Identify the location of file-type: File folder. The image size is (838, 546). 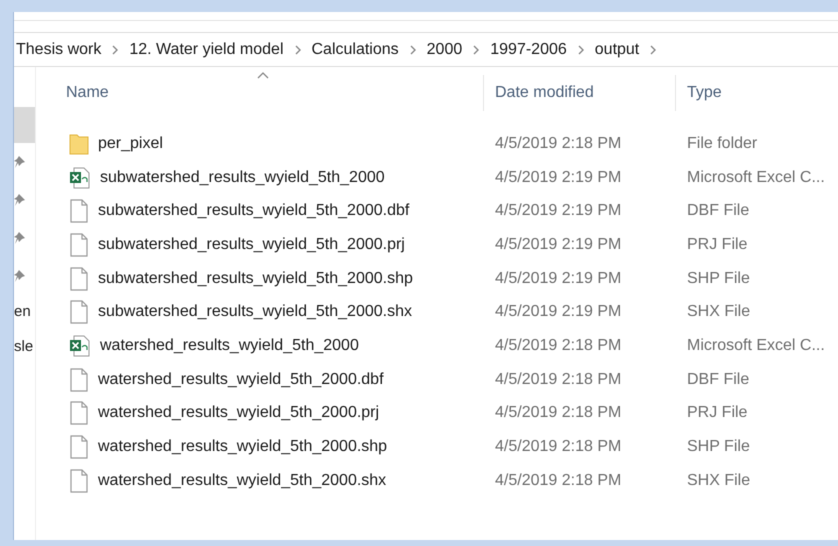
(722, 143).